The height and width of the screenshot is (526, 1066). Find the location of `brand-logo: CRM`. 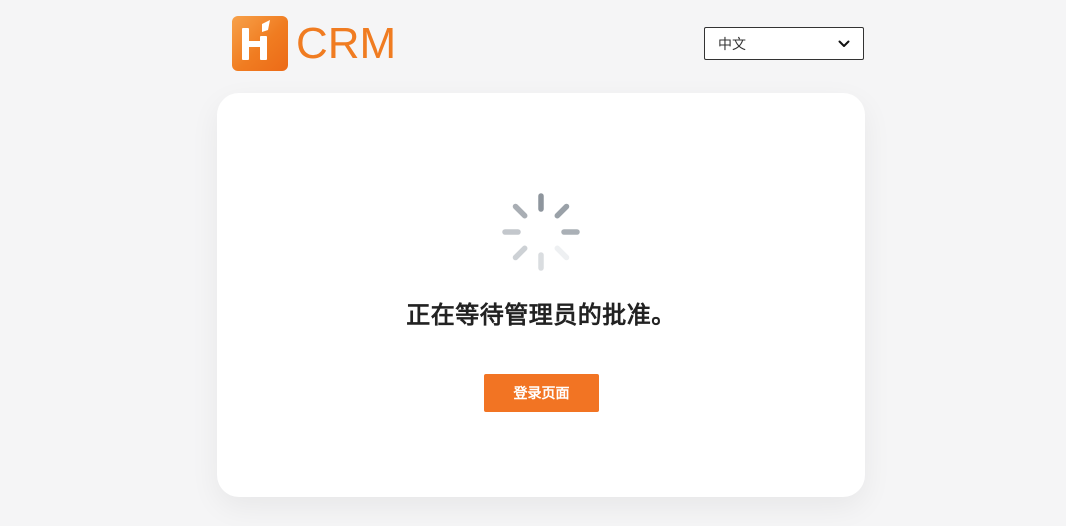

brand-logo: CRM is located at coordinates (314, 43).